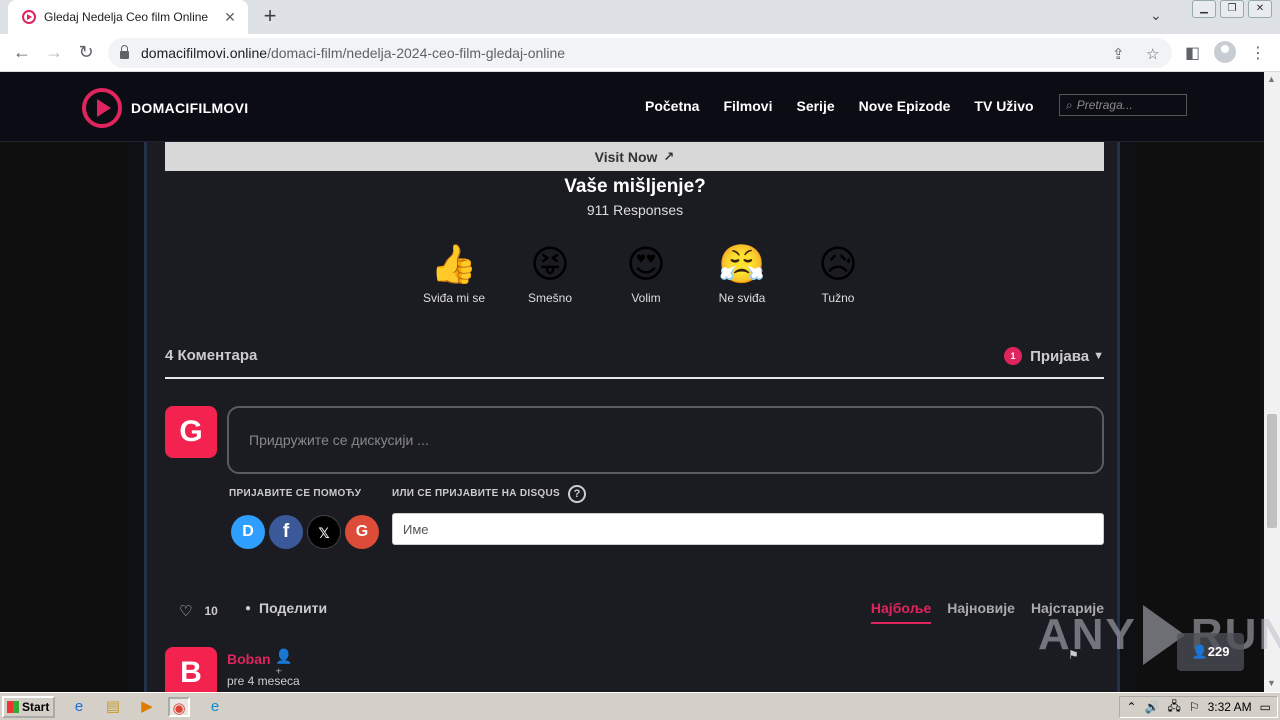 Image resolution: width=1280 pixels, height=720 pixels. Describe the element at coordinates (191, 432) in the screenshot. I see `guest-avatar: G` at that location.